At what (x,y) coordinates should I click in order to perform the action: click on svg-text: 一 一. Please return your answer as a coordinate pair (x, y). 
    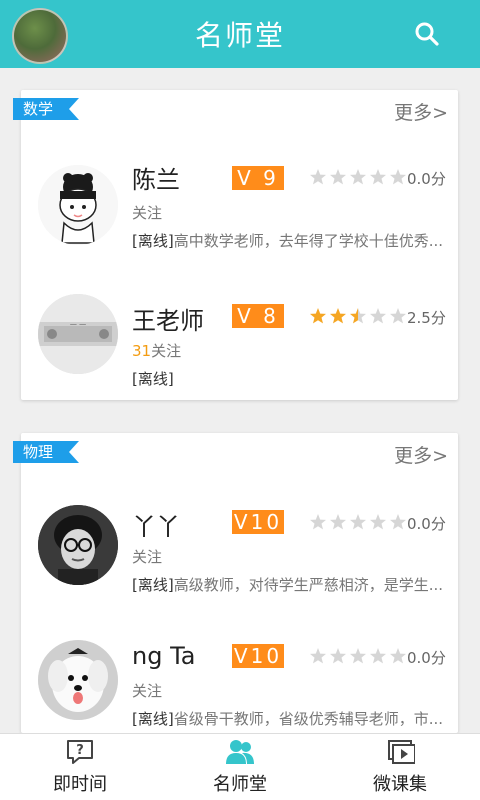
    Looking at the image, I should click on (78, 325).